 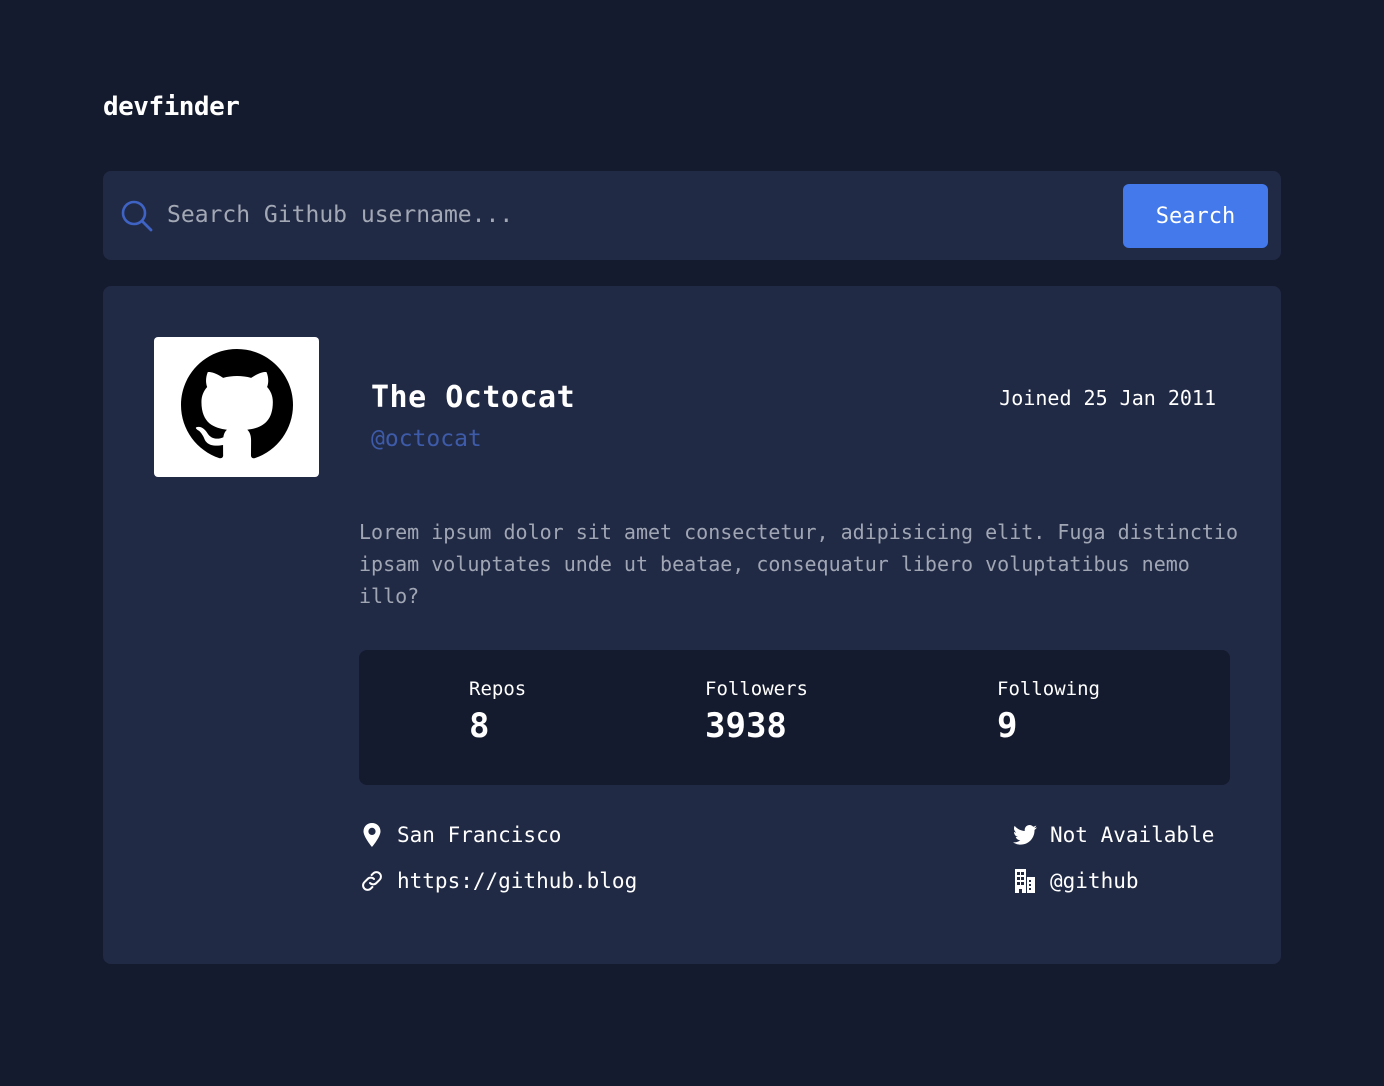 What do you see at coordinates (372, 881) in the screenshot?
I see `link-icon` at bounding box center [372, 881].